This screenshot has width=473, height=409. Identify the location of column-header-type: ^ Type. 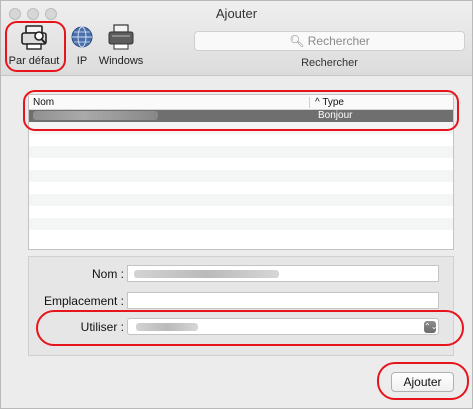
(329, 102).